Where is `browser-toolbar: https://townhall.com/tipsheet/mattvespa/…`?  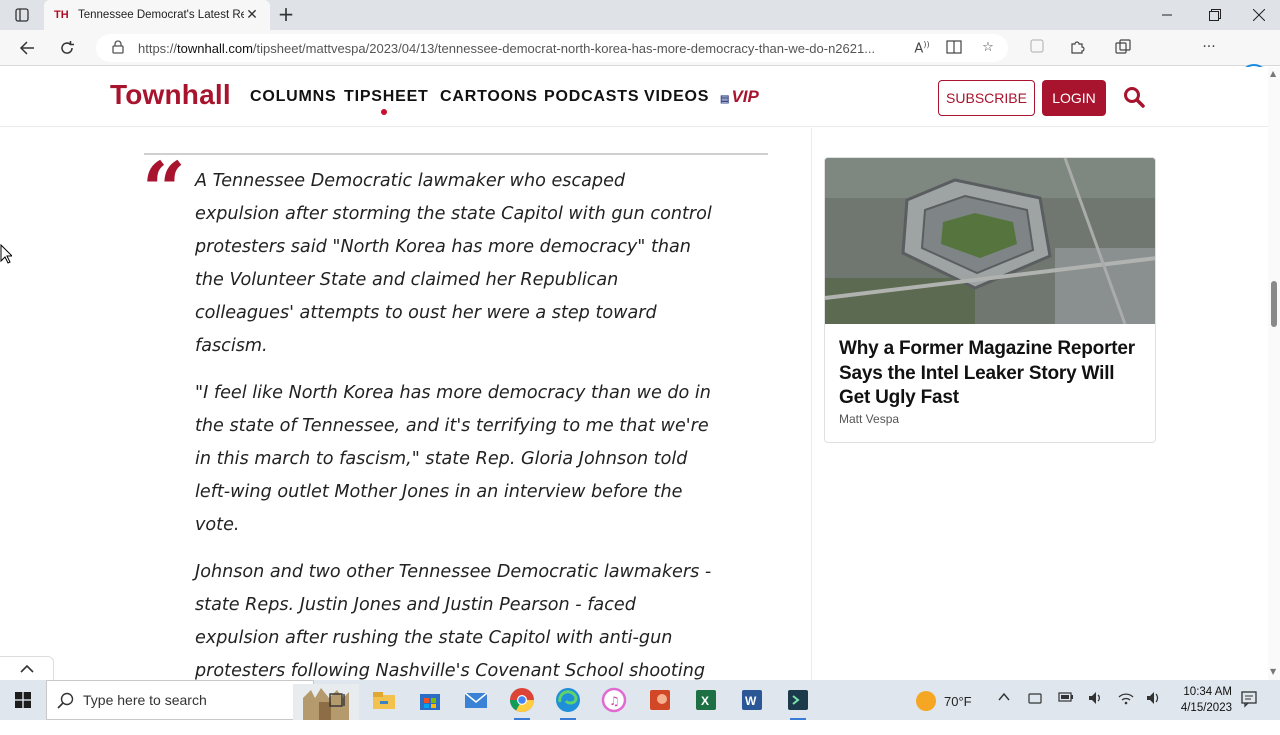
browser-toolbar: https://townhall.com/tipsheet/mattvespa/… is located at coordinates (640, 61).